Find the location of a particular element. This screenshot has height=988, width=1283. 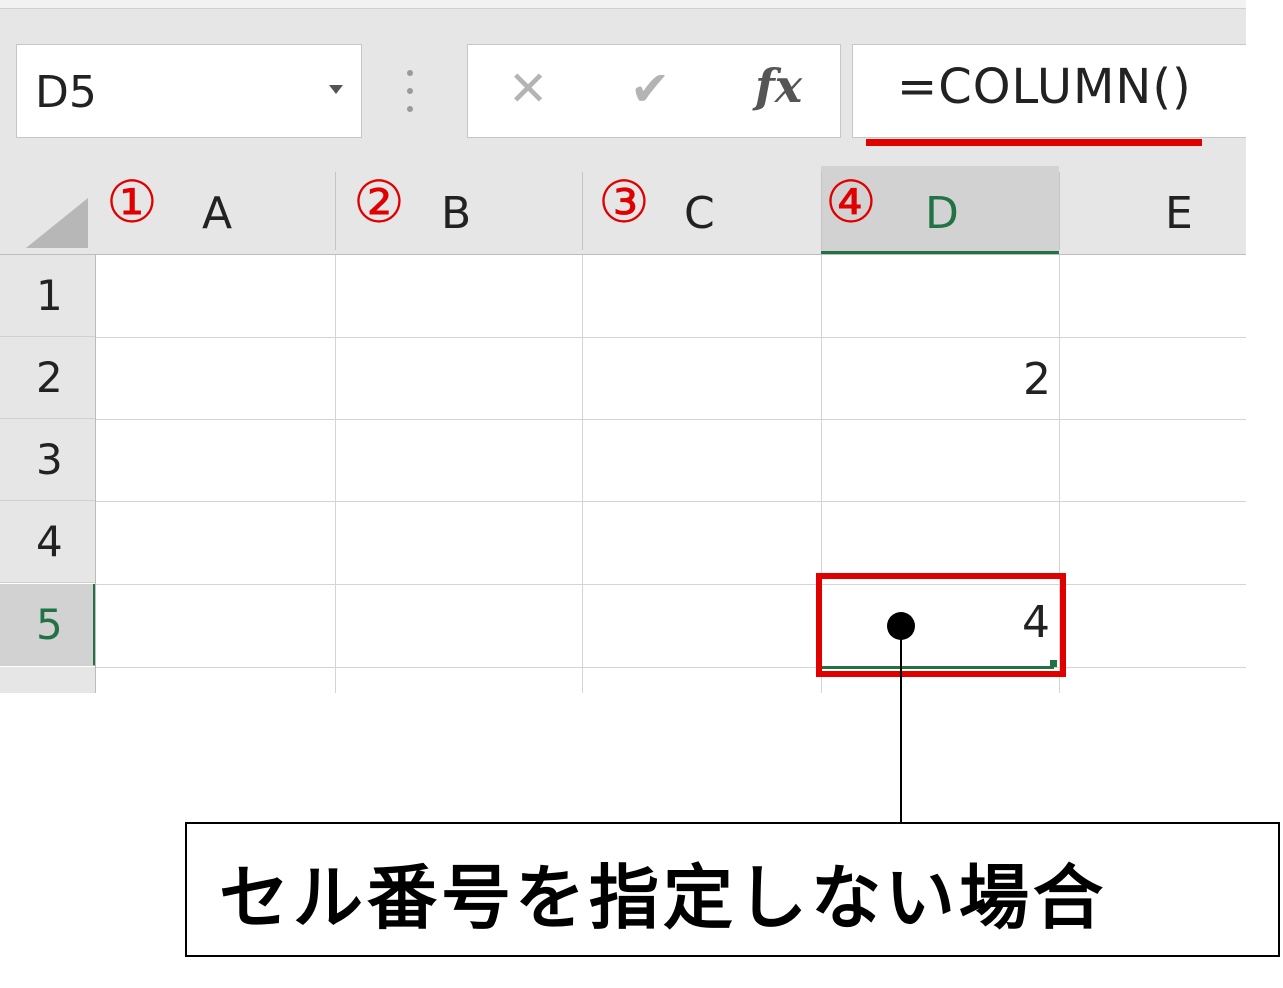

row-header-1: 1 is located at coordinates (48, 296).